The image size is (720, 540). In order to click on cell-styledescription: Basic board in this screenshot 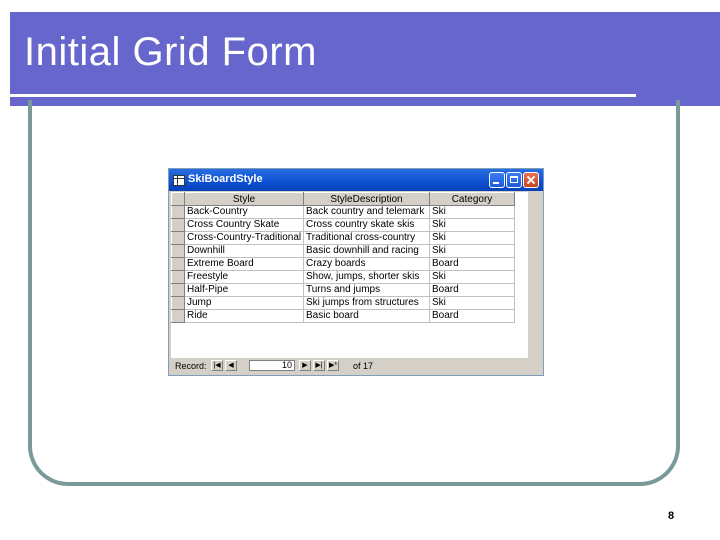, I will do `click(366, 316)`.